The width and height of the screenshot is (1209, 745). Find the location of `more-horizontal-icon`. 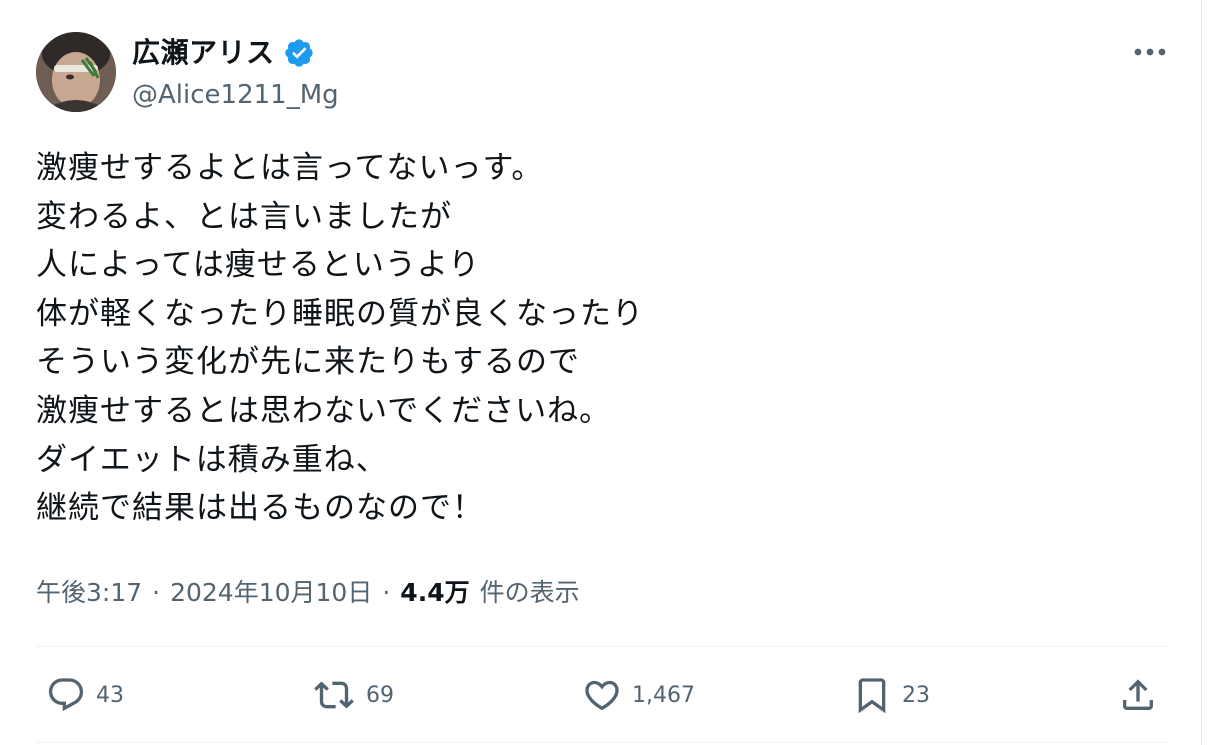

more-horizontal-icon is located at coordinates (1150, 52).